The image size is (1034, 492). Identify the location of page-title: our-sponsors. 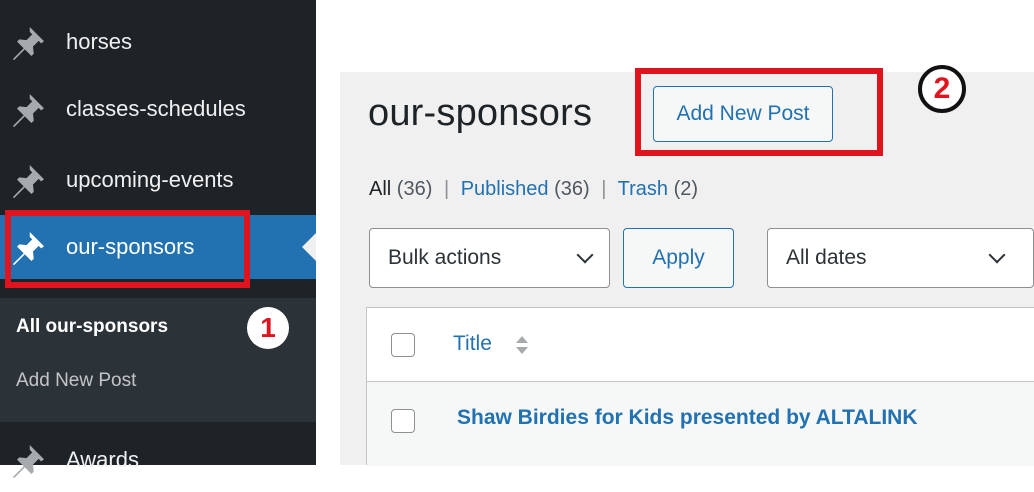
(480, 113).